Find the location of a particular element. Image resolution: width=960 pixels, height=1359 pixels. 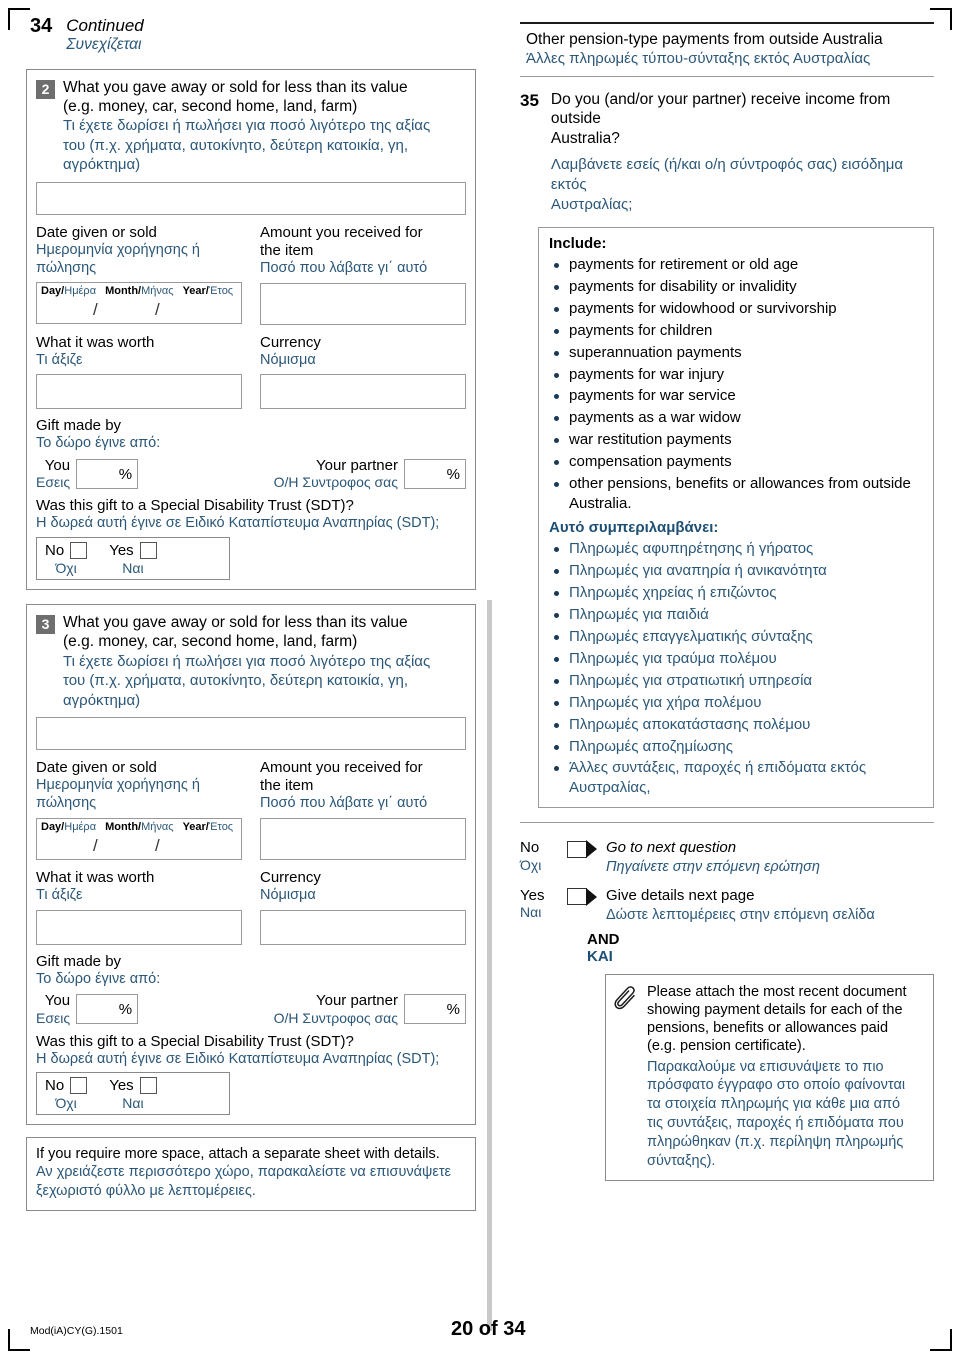

gift-3-currency-label-gr: Νόμισμα is located at coordinates (288, 894).